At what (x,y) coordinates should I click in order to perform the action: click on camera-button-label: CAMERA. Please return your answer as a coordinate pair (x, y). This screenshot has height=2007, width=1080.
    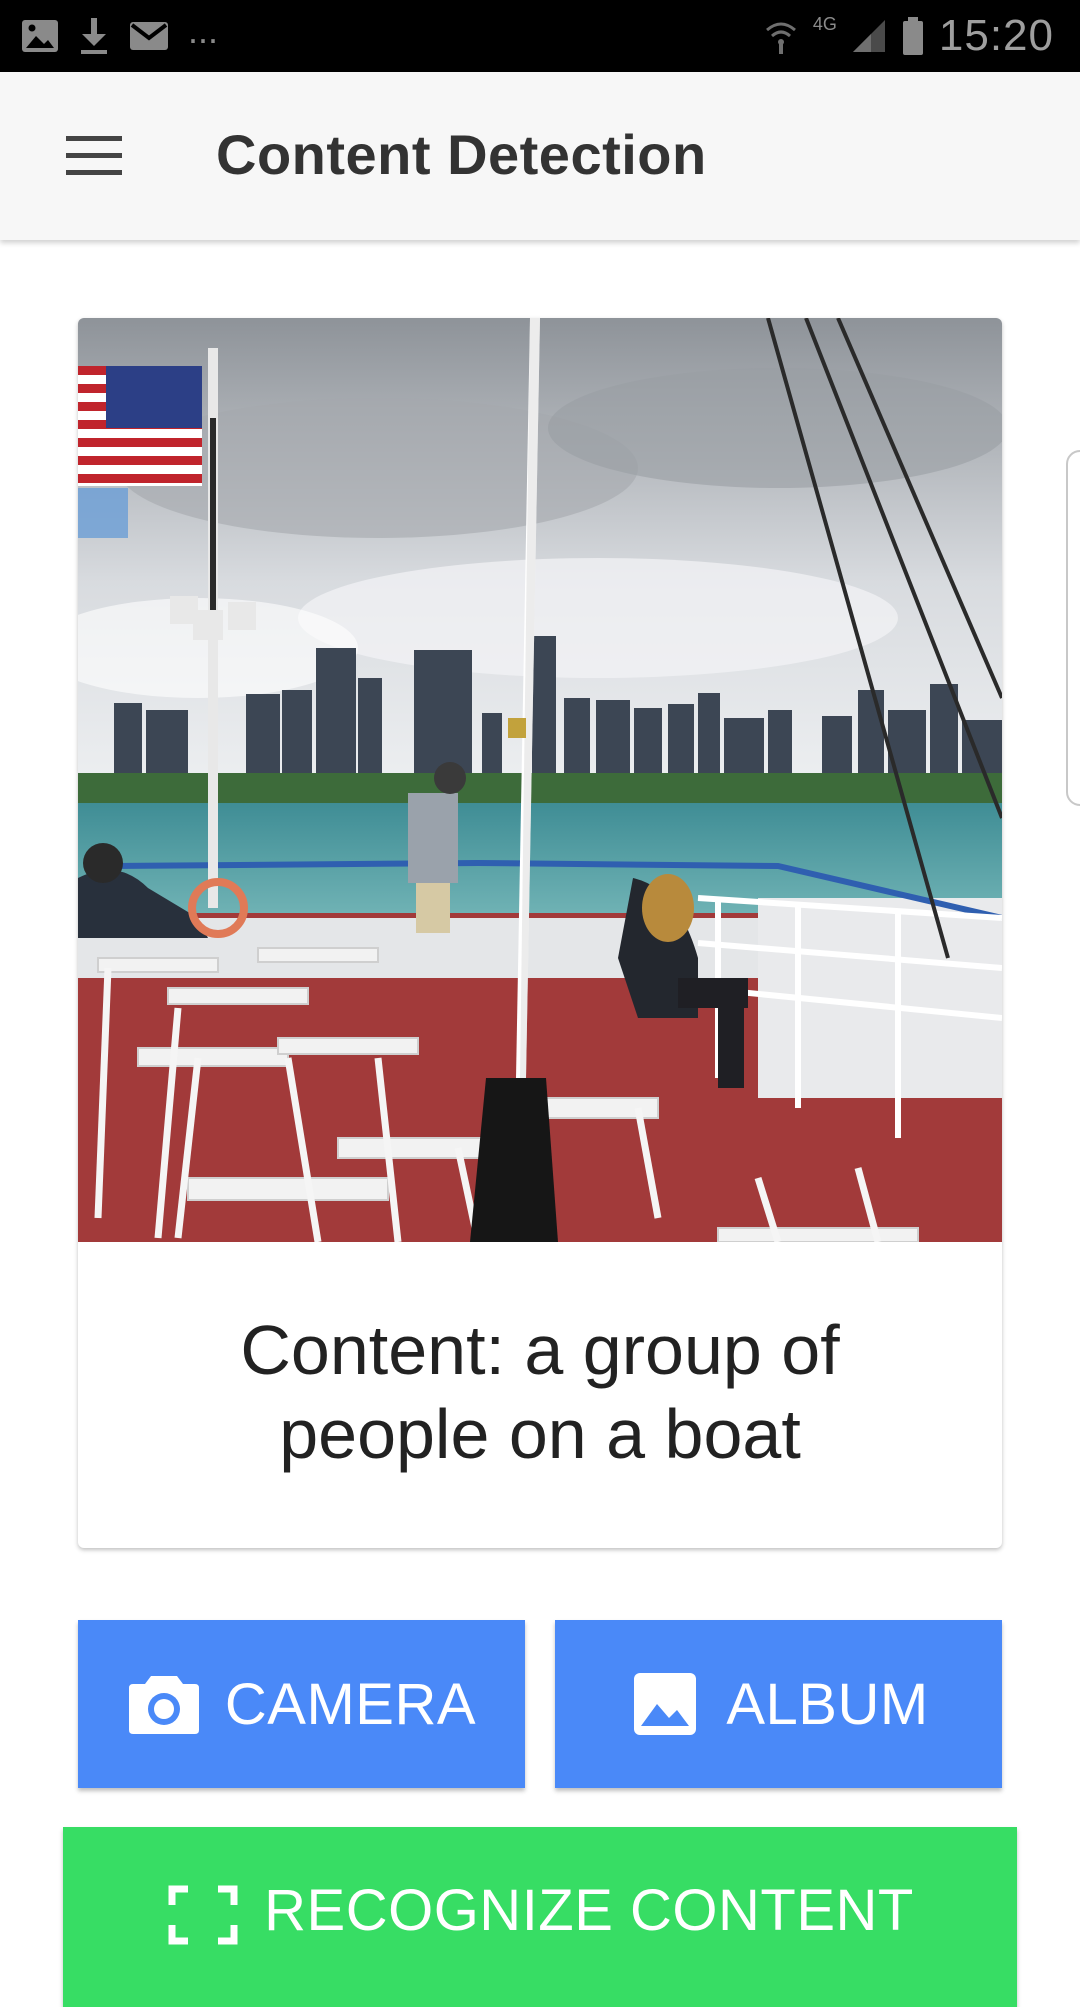
    Looking at the image, I should click on (350, 1704).